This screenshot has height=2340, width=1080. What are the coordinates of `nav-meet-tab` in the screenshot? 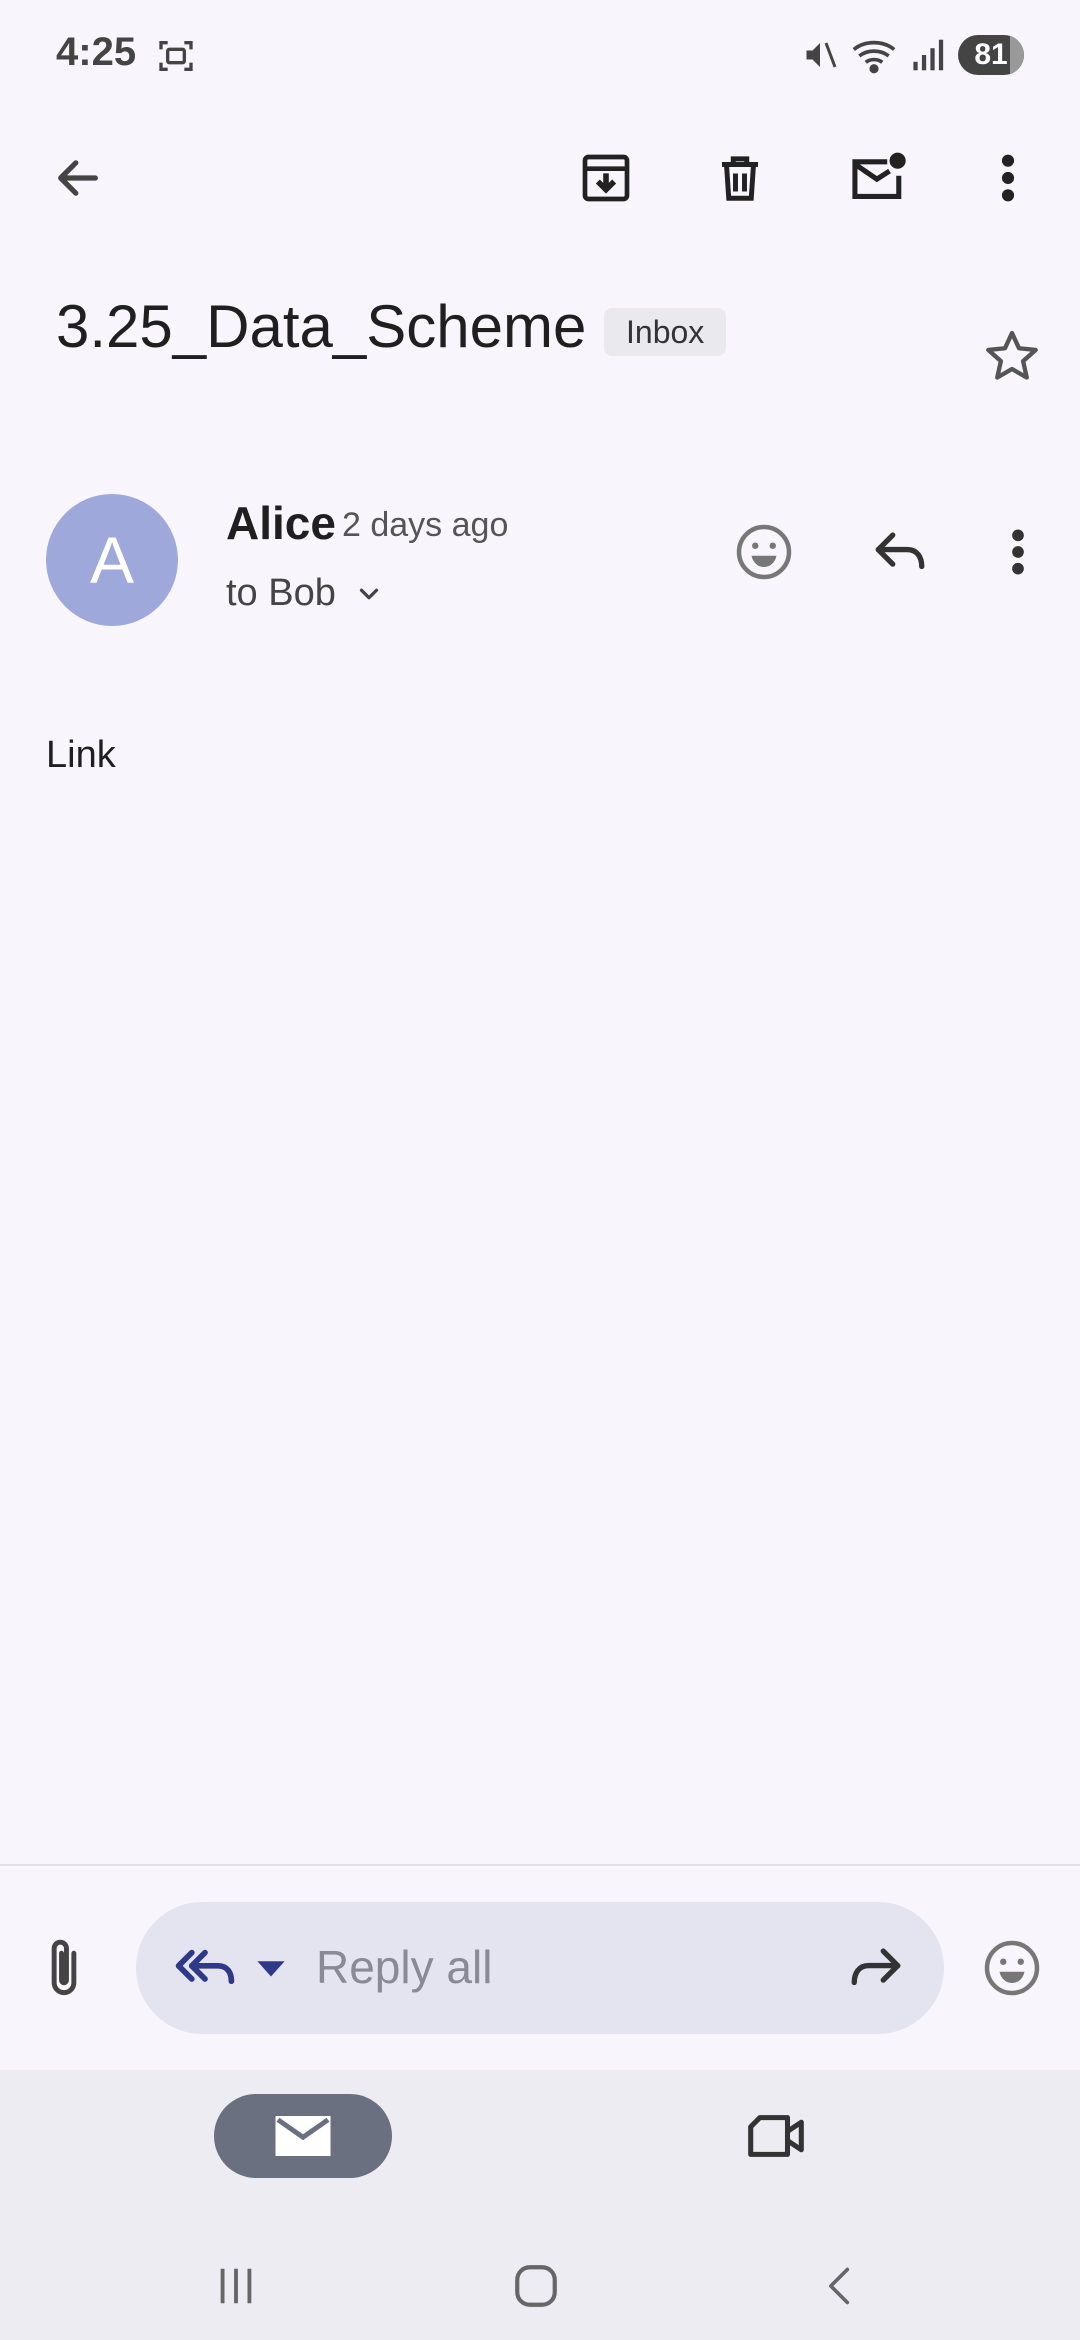 It's located at (776, 2136).